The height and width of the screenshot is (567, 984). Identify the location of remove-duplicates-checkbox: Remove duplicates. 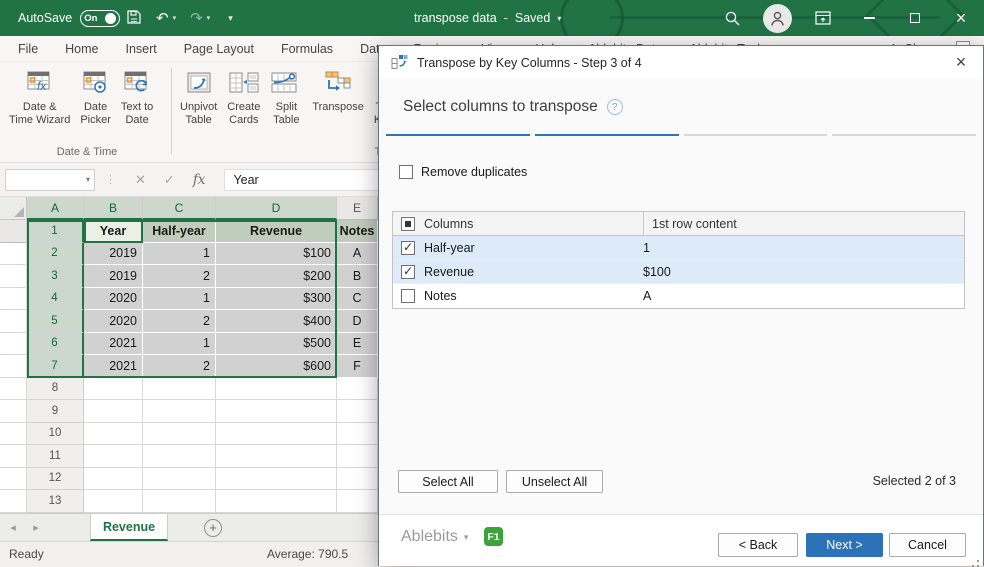
(463, 172).